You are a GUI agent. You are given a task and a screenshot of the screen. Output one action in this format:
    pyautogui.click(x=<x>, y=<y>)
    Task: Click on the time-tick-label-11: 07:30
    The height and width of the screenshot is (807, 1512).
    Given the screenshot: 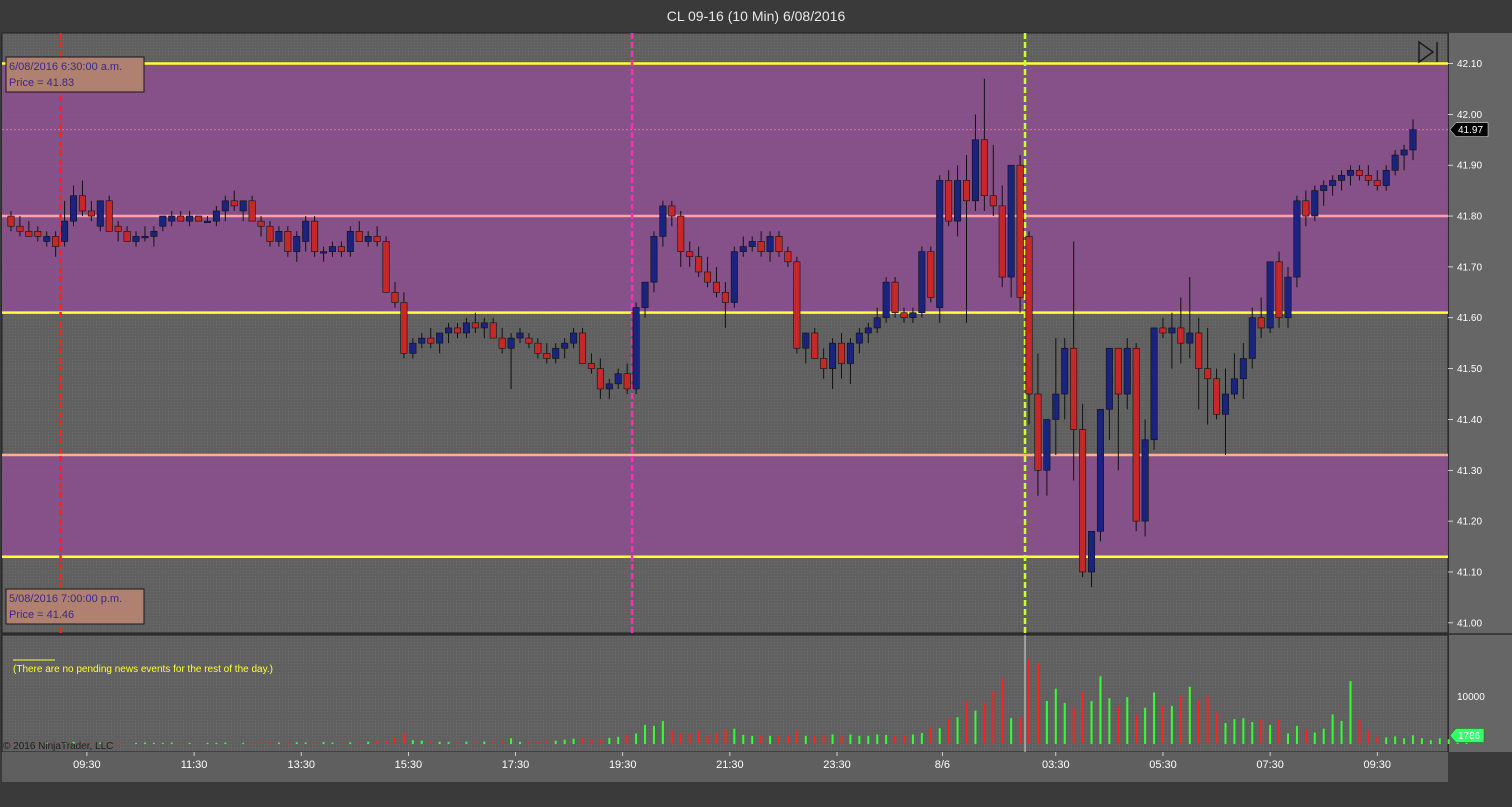 What is the action you would take?
    pyautogui.click(x=1270, y=765)
    